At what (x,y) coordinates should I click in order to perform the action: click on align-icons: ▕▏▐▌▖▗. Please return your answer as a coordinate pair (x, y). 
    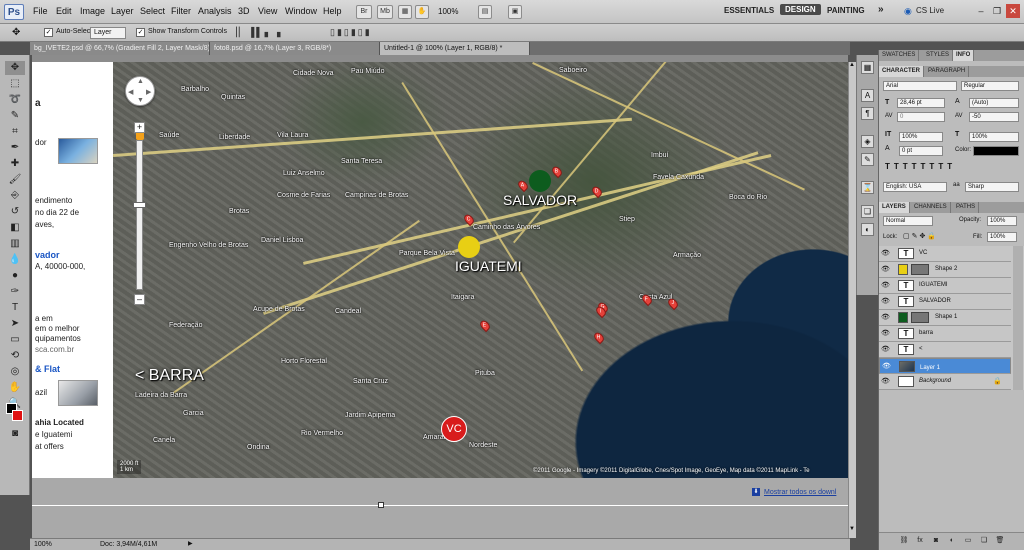
    Looking at the image, I should click on (256, 32).